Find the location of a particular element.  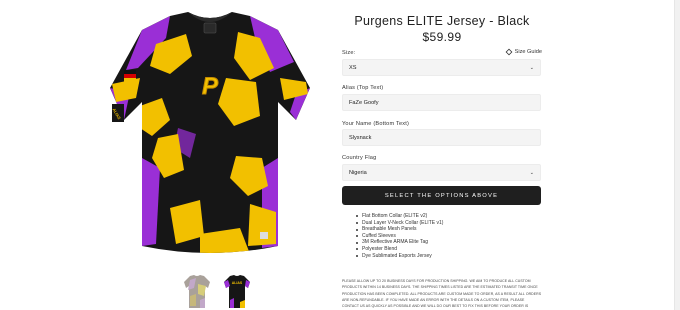

list-item: Cuffed Sleeves is located at coordinates (399, 236).